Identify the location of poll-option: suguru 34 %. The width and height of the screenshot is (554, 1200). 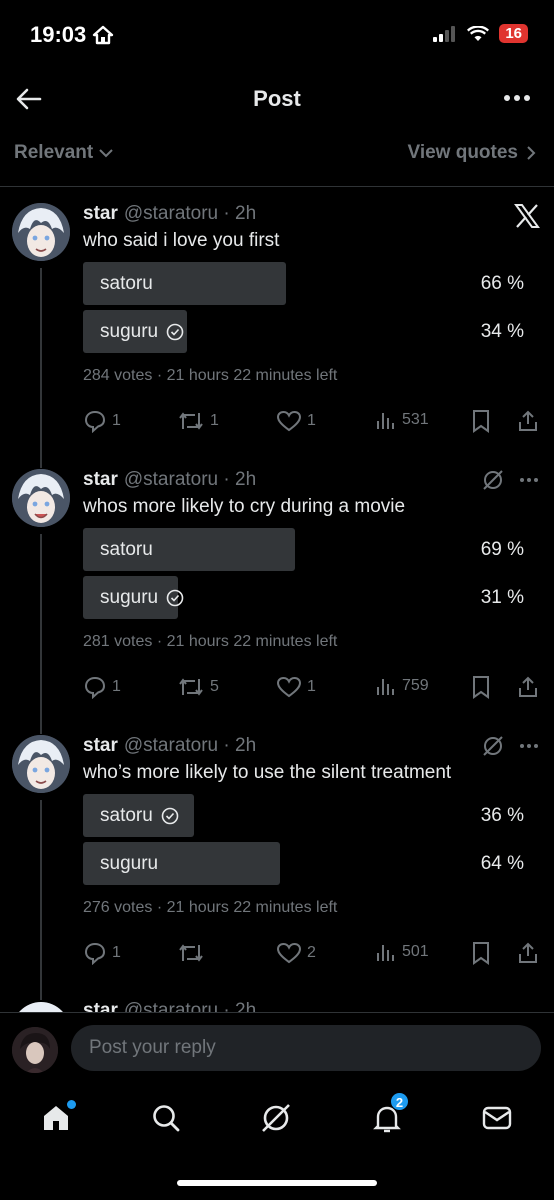
(305, 331).